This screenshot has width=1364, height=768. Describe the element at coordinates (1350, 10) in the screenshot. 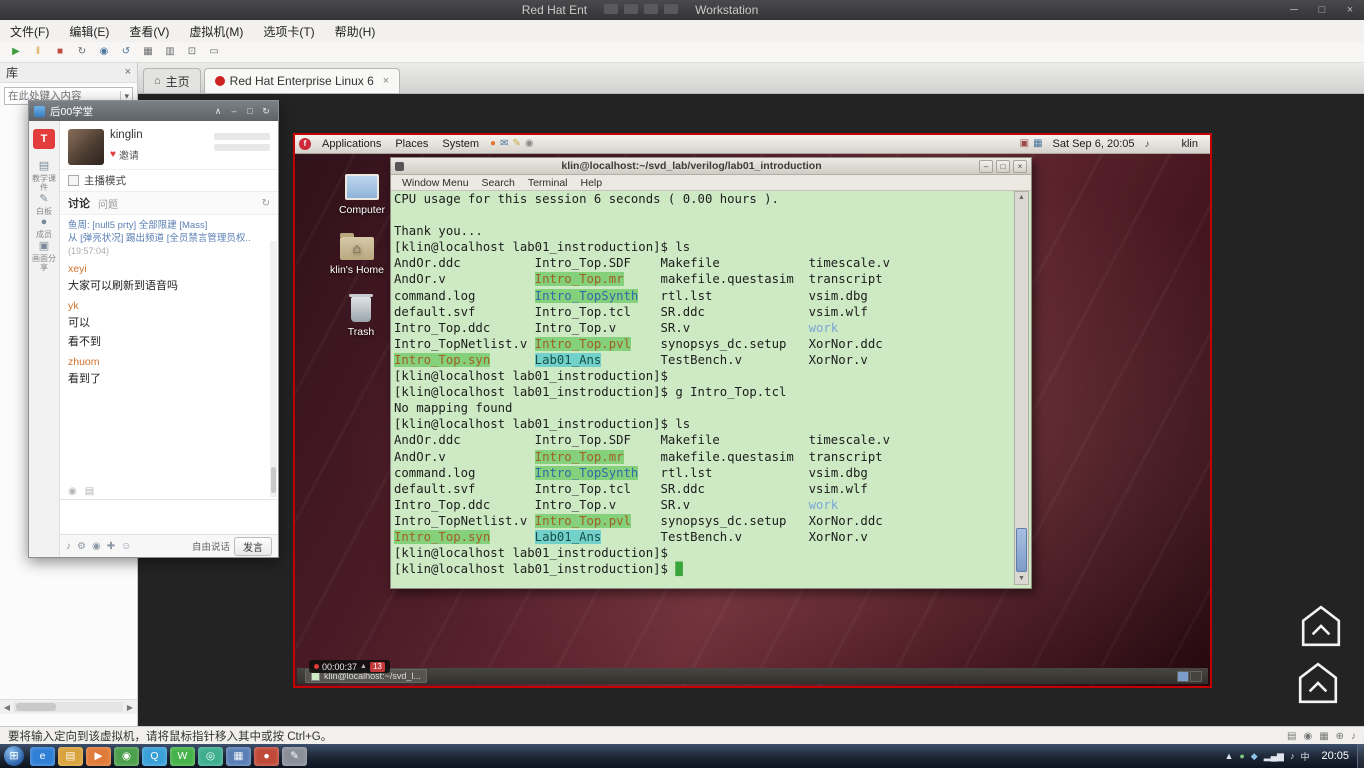

I see `close-button: ×` at that location.